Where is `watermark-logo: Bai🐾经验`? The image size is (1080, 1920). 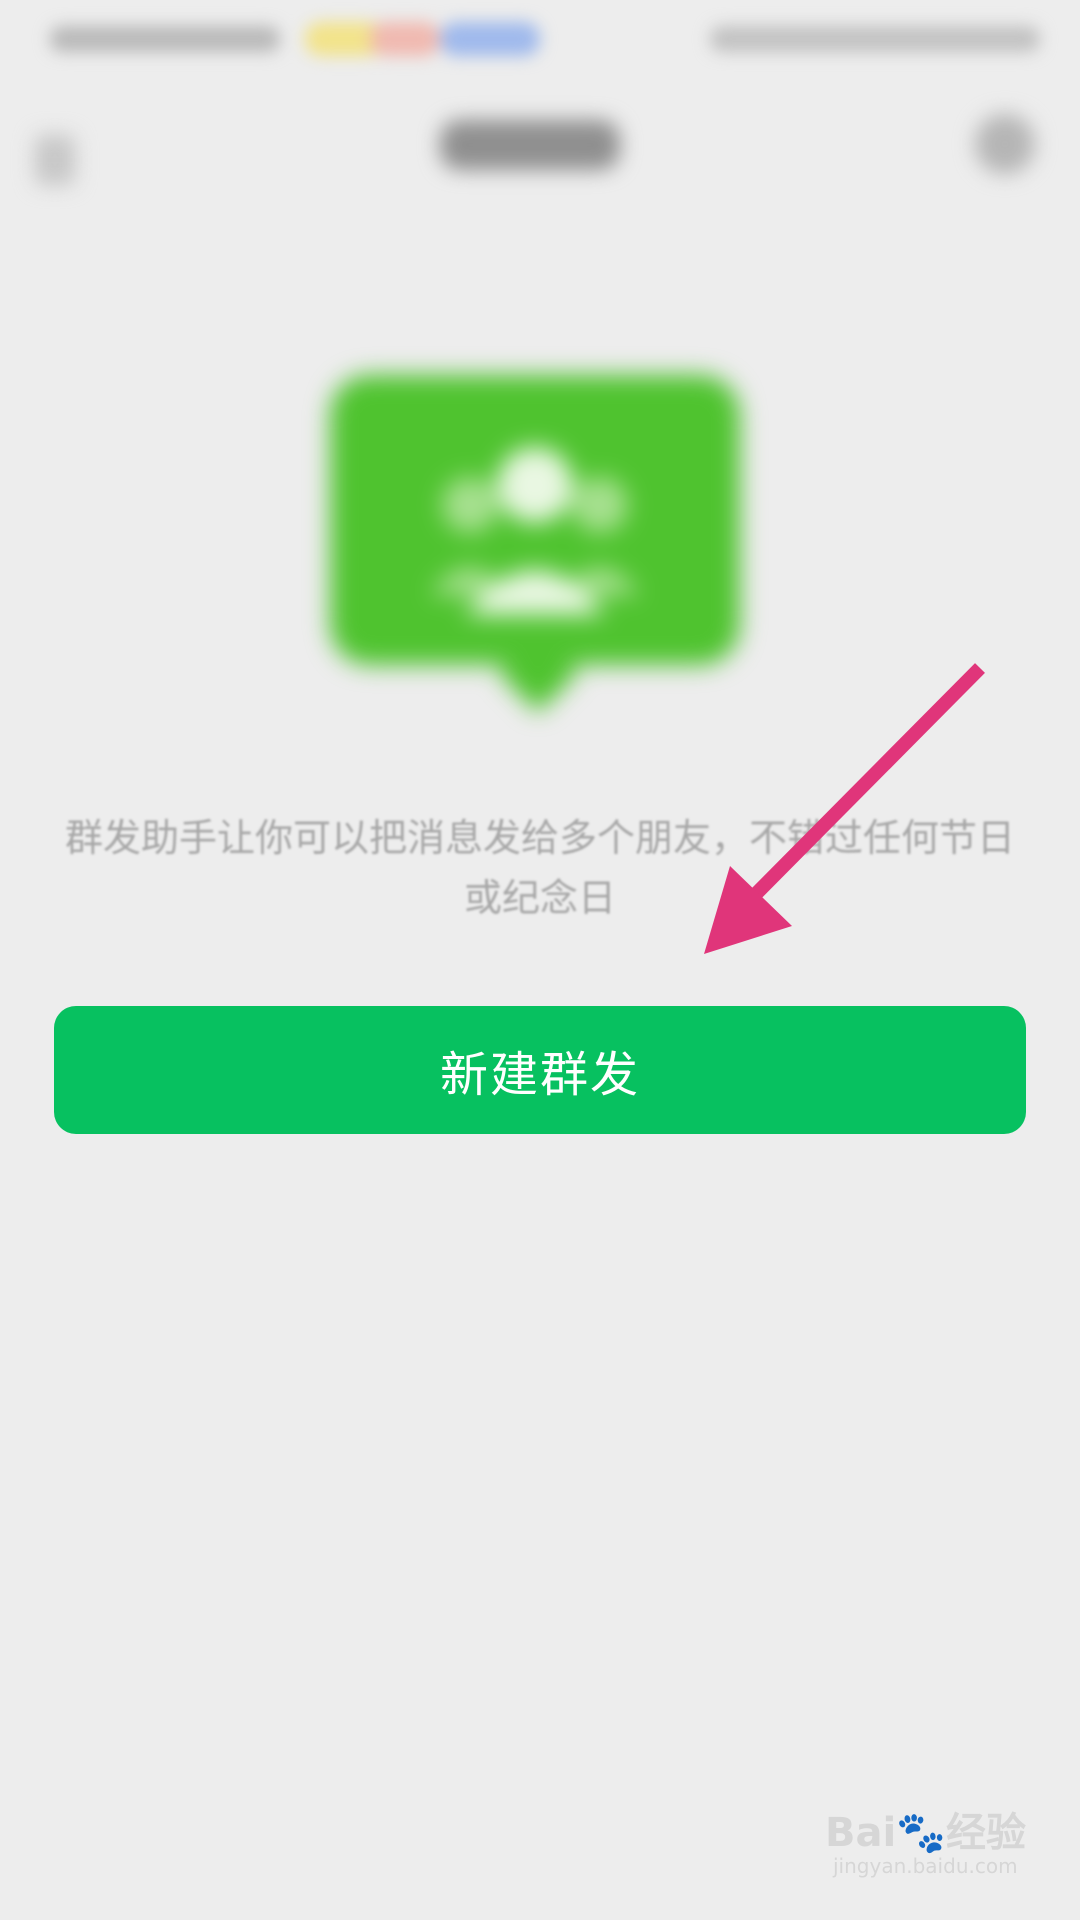
watermark-logo: Bai🐾经验 is located at coordinates (925, 1833).